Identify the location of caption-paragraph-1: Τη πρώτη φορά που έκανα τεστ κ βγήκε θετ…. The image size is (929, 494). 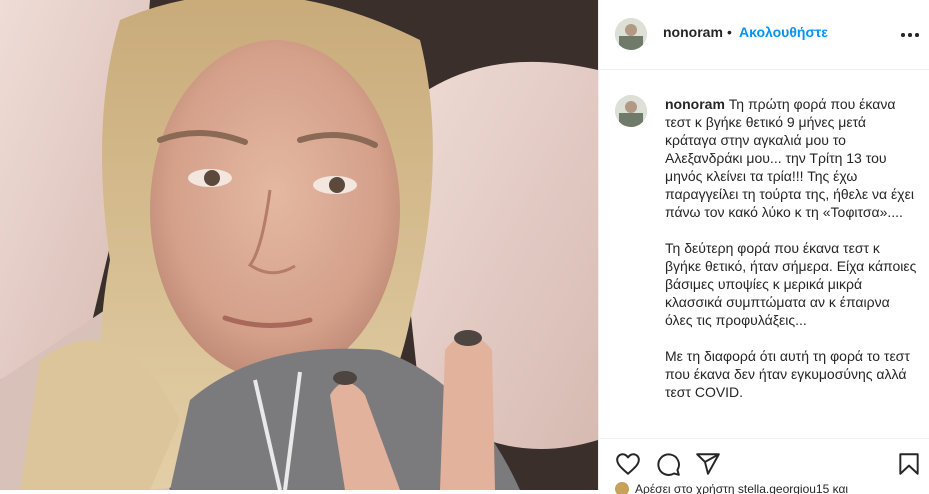
(789, 158).